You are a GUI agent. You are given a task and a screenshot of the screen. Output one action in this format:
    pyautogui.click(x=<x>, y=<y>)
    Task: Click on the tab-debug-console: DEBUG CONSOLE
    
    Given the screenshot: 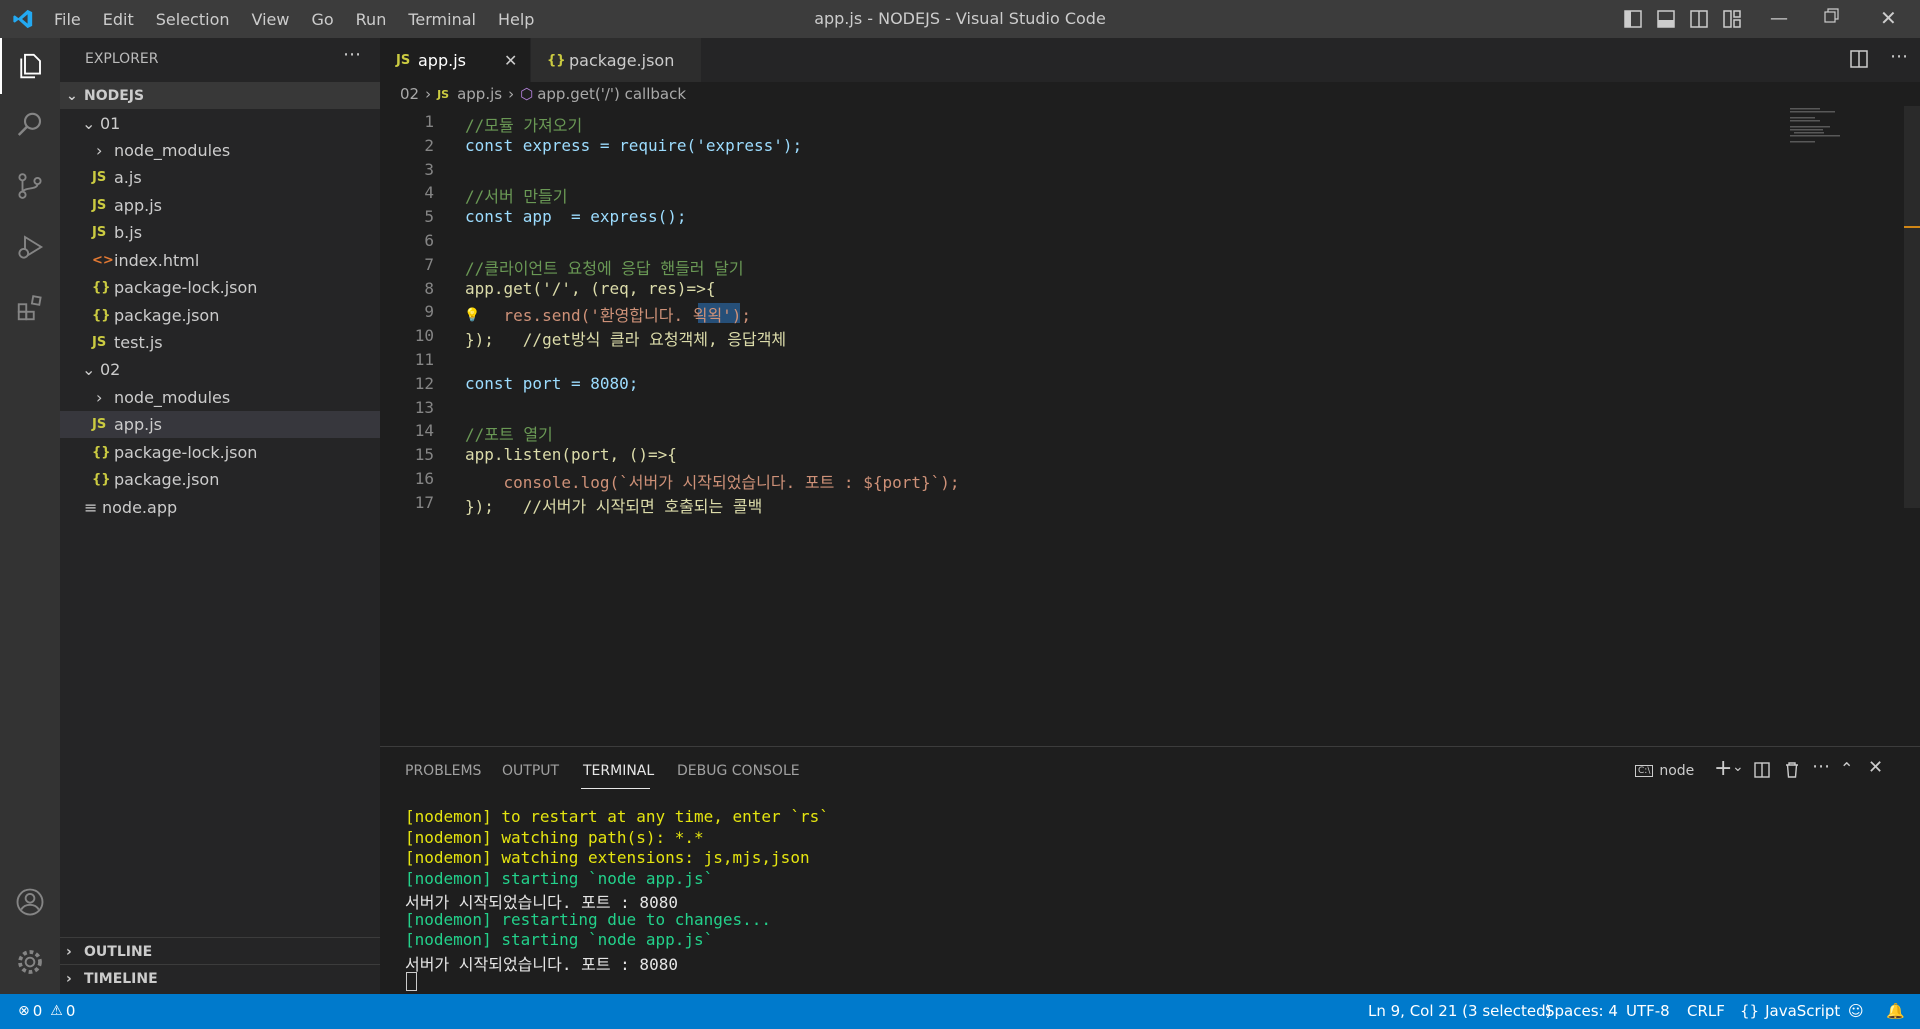 What is the action you would take?
    pyautogui.click(x=738, y=771)
    